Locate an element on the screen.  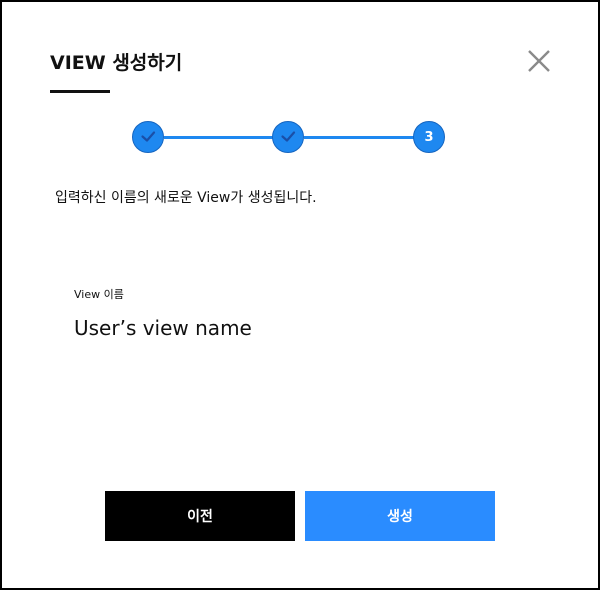
step-2-complete is located at coordinates (288, 137).